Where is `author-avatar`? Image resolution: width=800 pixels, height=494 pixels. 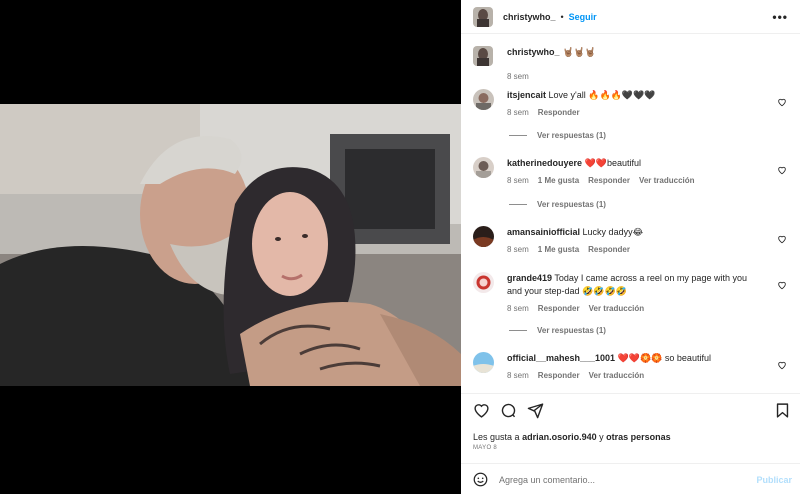
author-avatar is located at coordinates (483, 16).